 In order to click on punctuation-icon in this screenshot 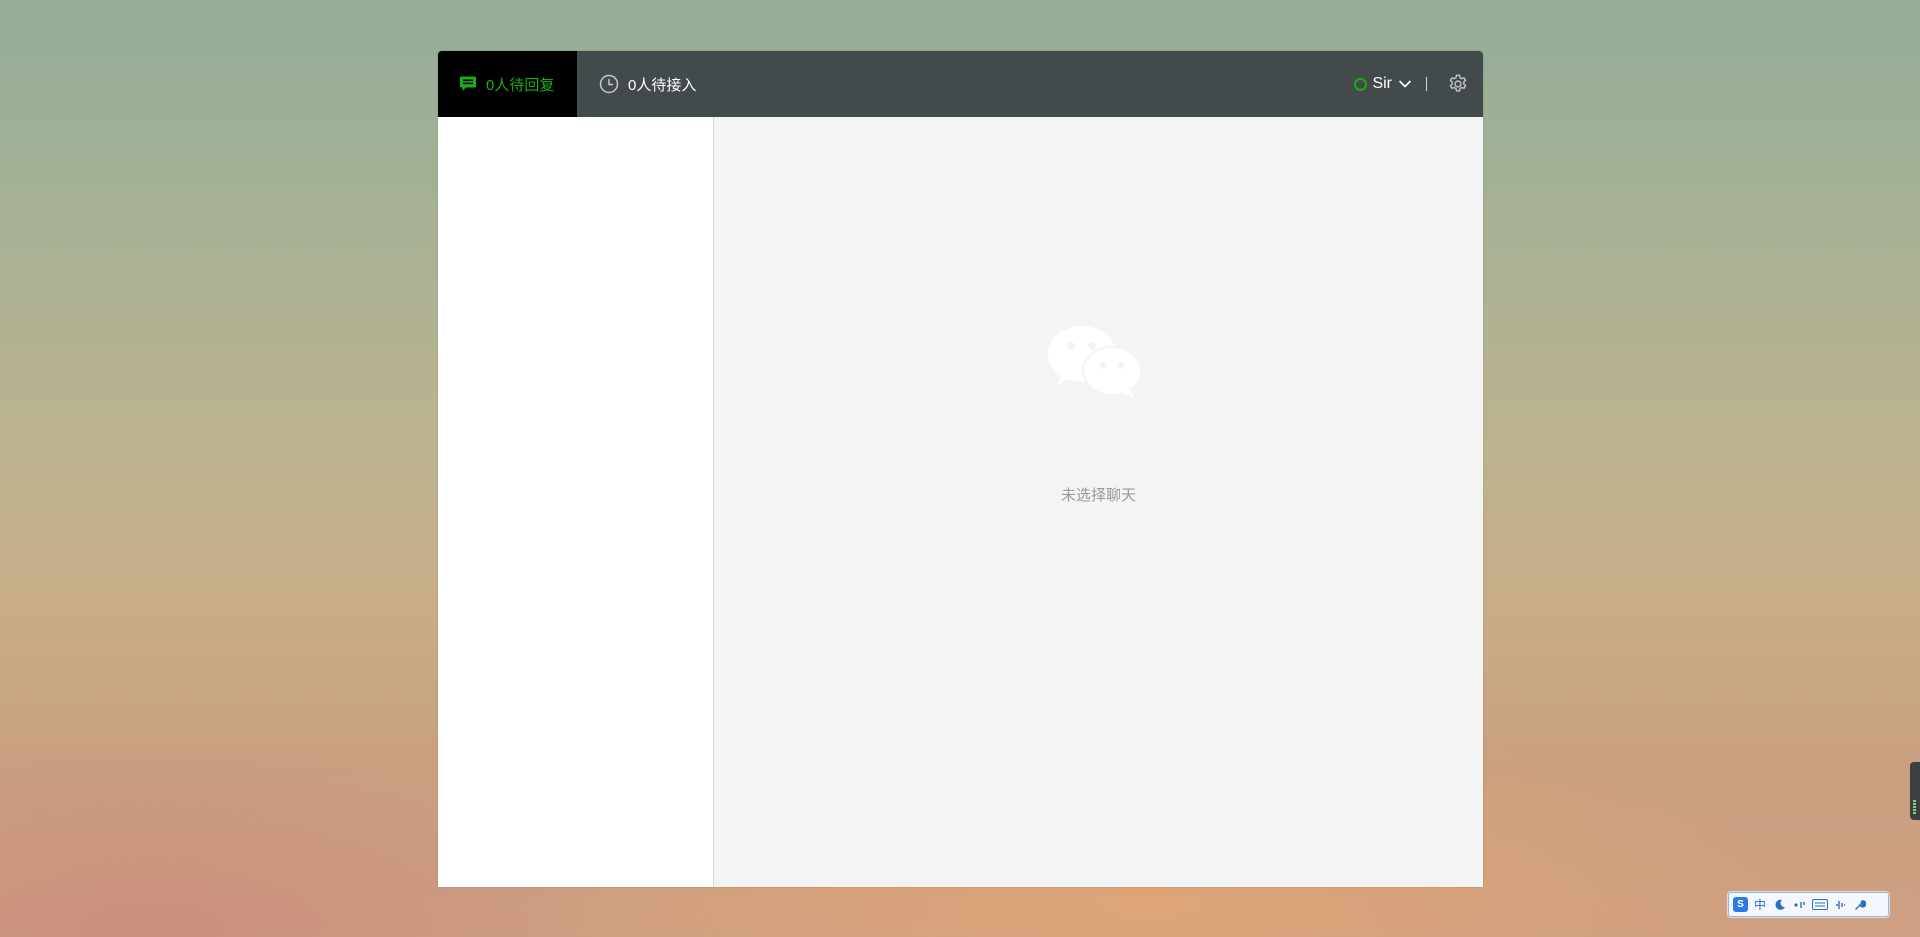, I will do `click(1800, 905)`.